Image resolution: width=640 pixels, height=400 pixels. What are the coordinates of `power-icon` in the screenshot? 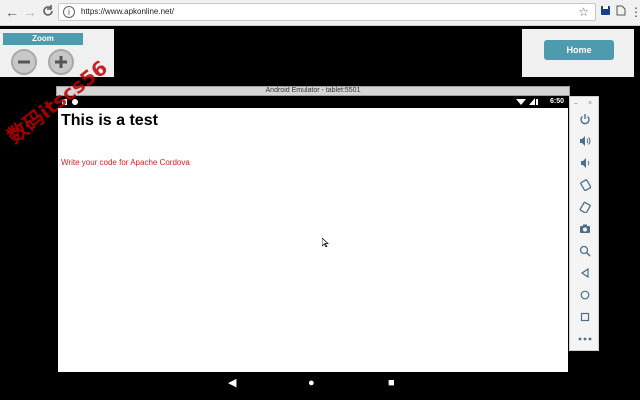 It's located at (585, 120).